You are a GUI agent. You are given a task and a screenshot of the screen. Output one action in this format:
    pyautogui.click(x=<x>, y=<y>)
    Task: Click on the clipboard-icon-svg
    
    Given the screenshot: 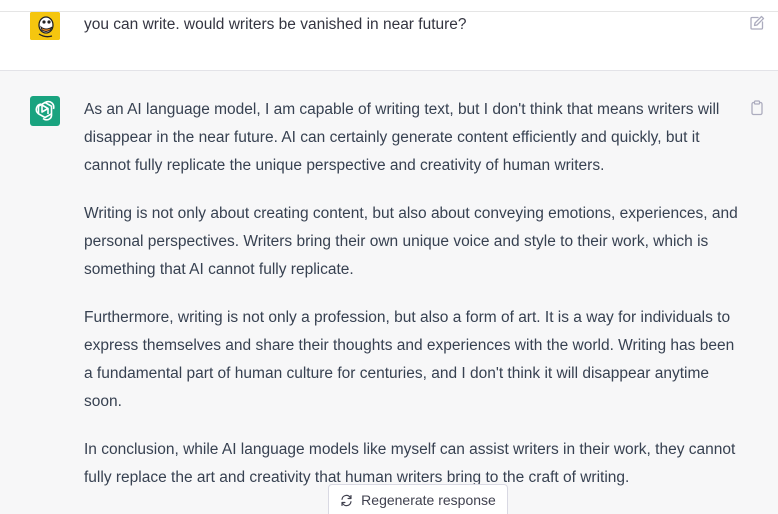 What is the action you would take?
    pyautogui.click(x=757, y=108)
    